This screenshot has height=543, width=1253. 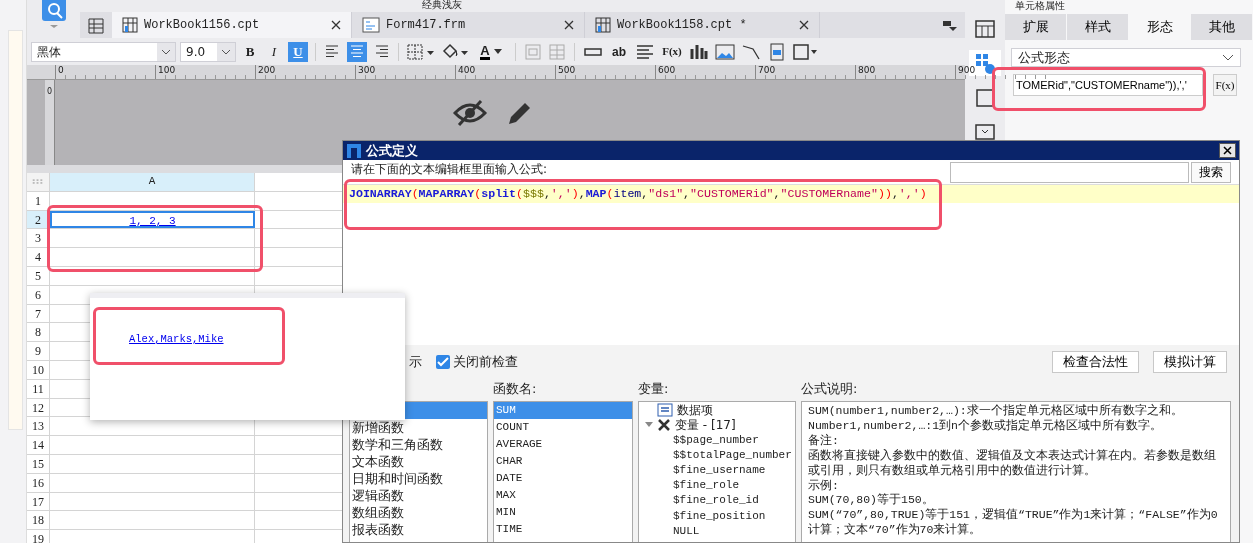 I want to click on ruler-label: 300, so click(x=405, y=72).